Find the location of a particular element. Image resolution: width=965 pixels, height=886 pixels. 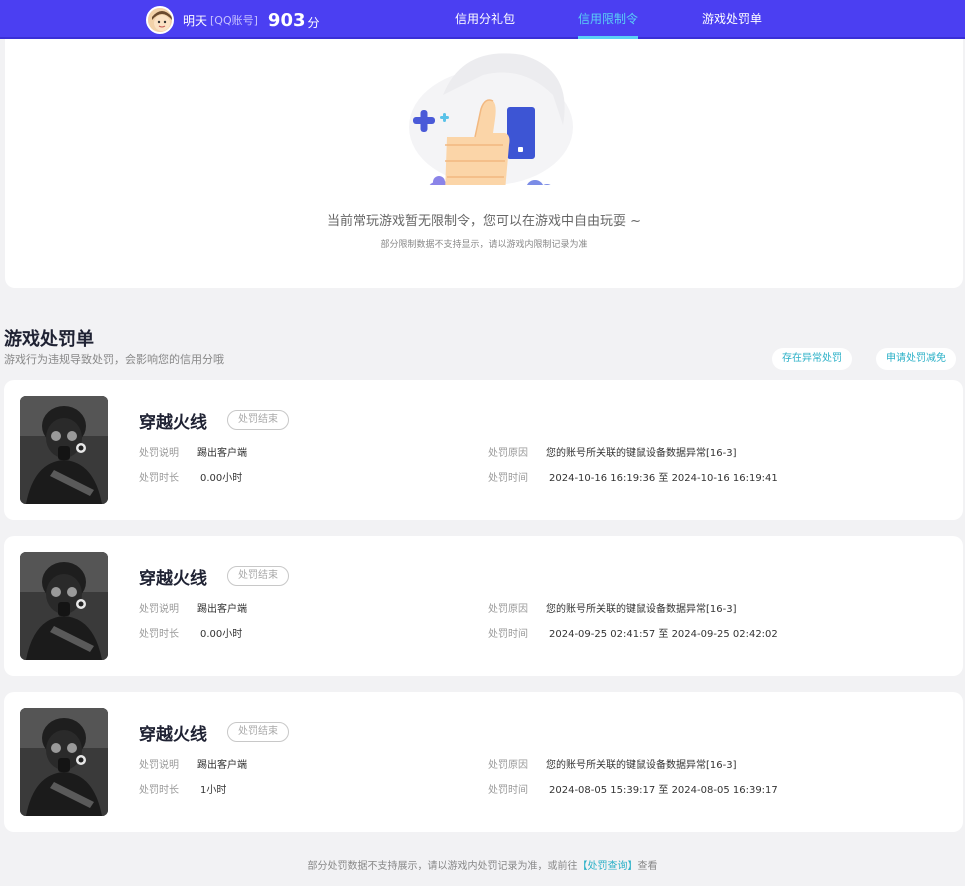

footer-note: 部分处罚数据不支持展示，请以游戏内处罚记录为准，或前往【处罚查询】查看 is located at coordinates (482, 864).